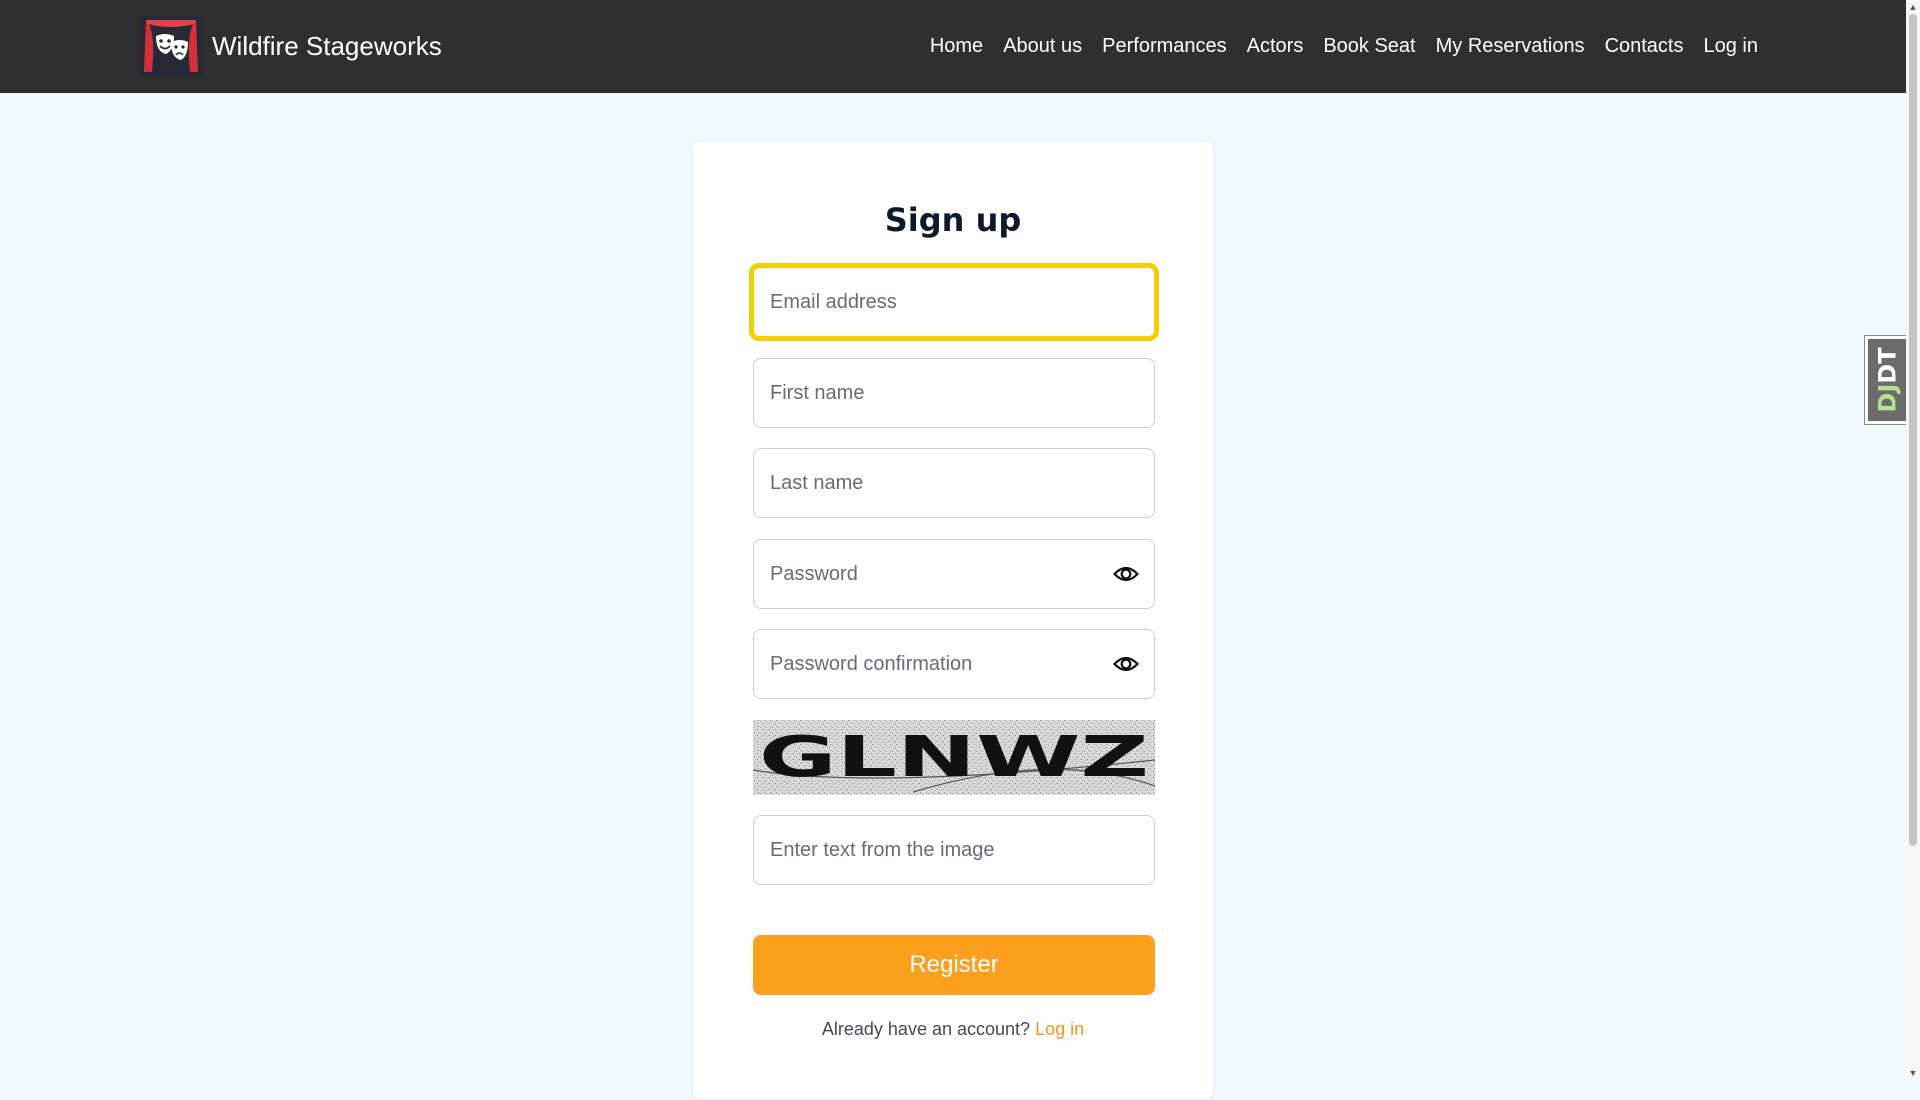 The image size is (1920, 1100). I want to click on brand: Wildfire Stageworks, so click(291, 46).